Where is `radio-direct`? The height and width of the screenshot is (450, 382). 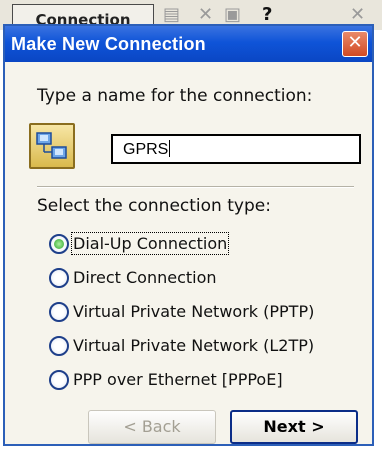
radio-direct is located at coordinates (59, 278).